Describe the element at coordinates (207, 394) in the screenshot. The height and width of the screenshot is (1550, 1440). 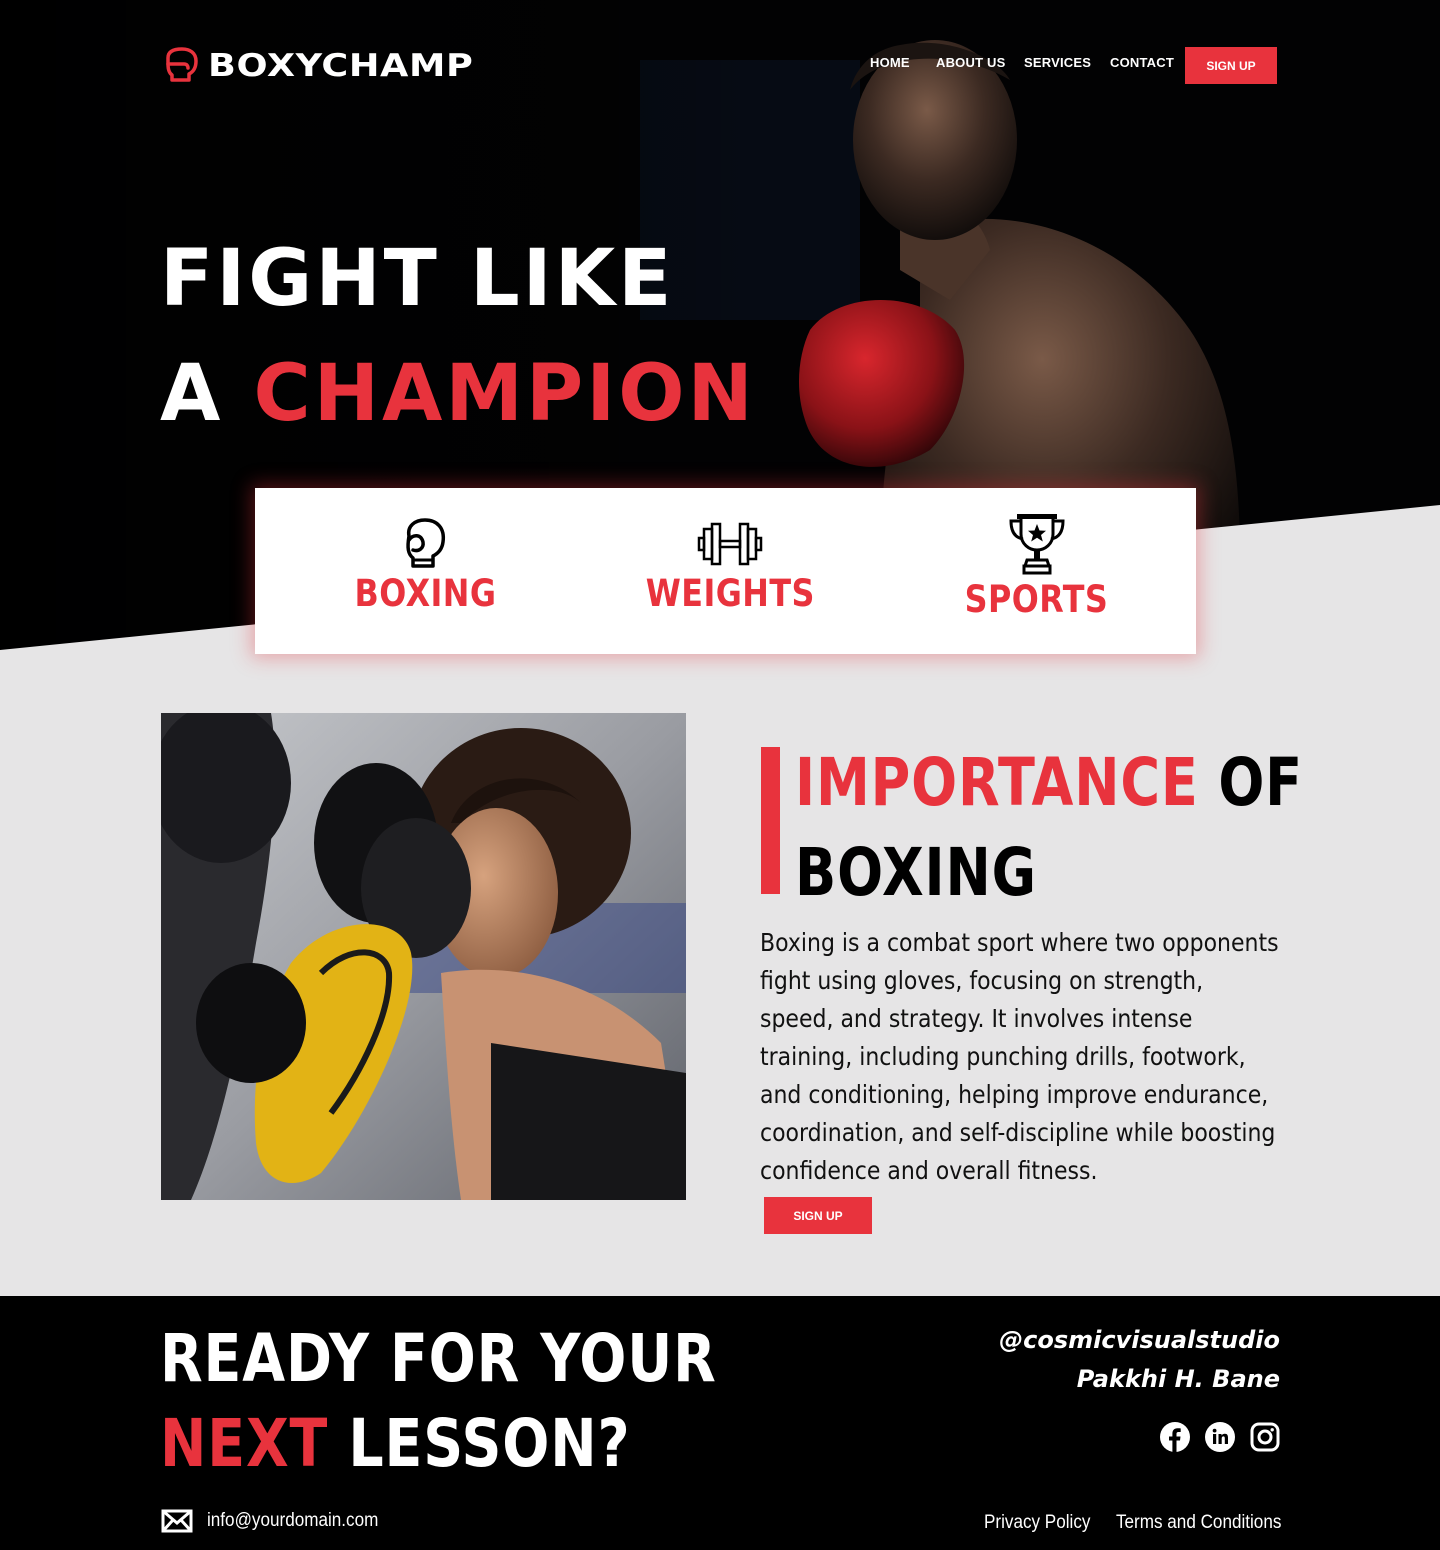
I see `hero-title-prefix: A` at that location.